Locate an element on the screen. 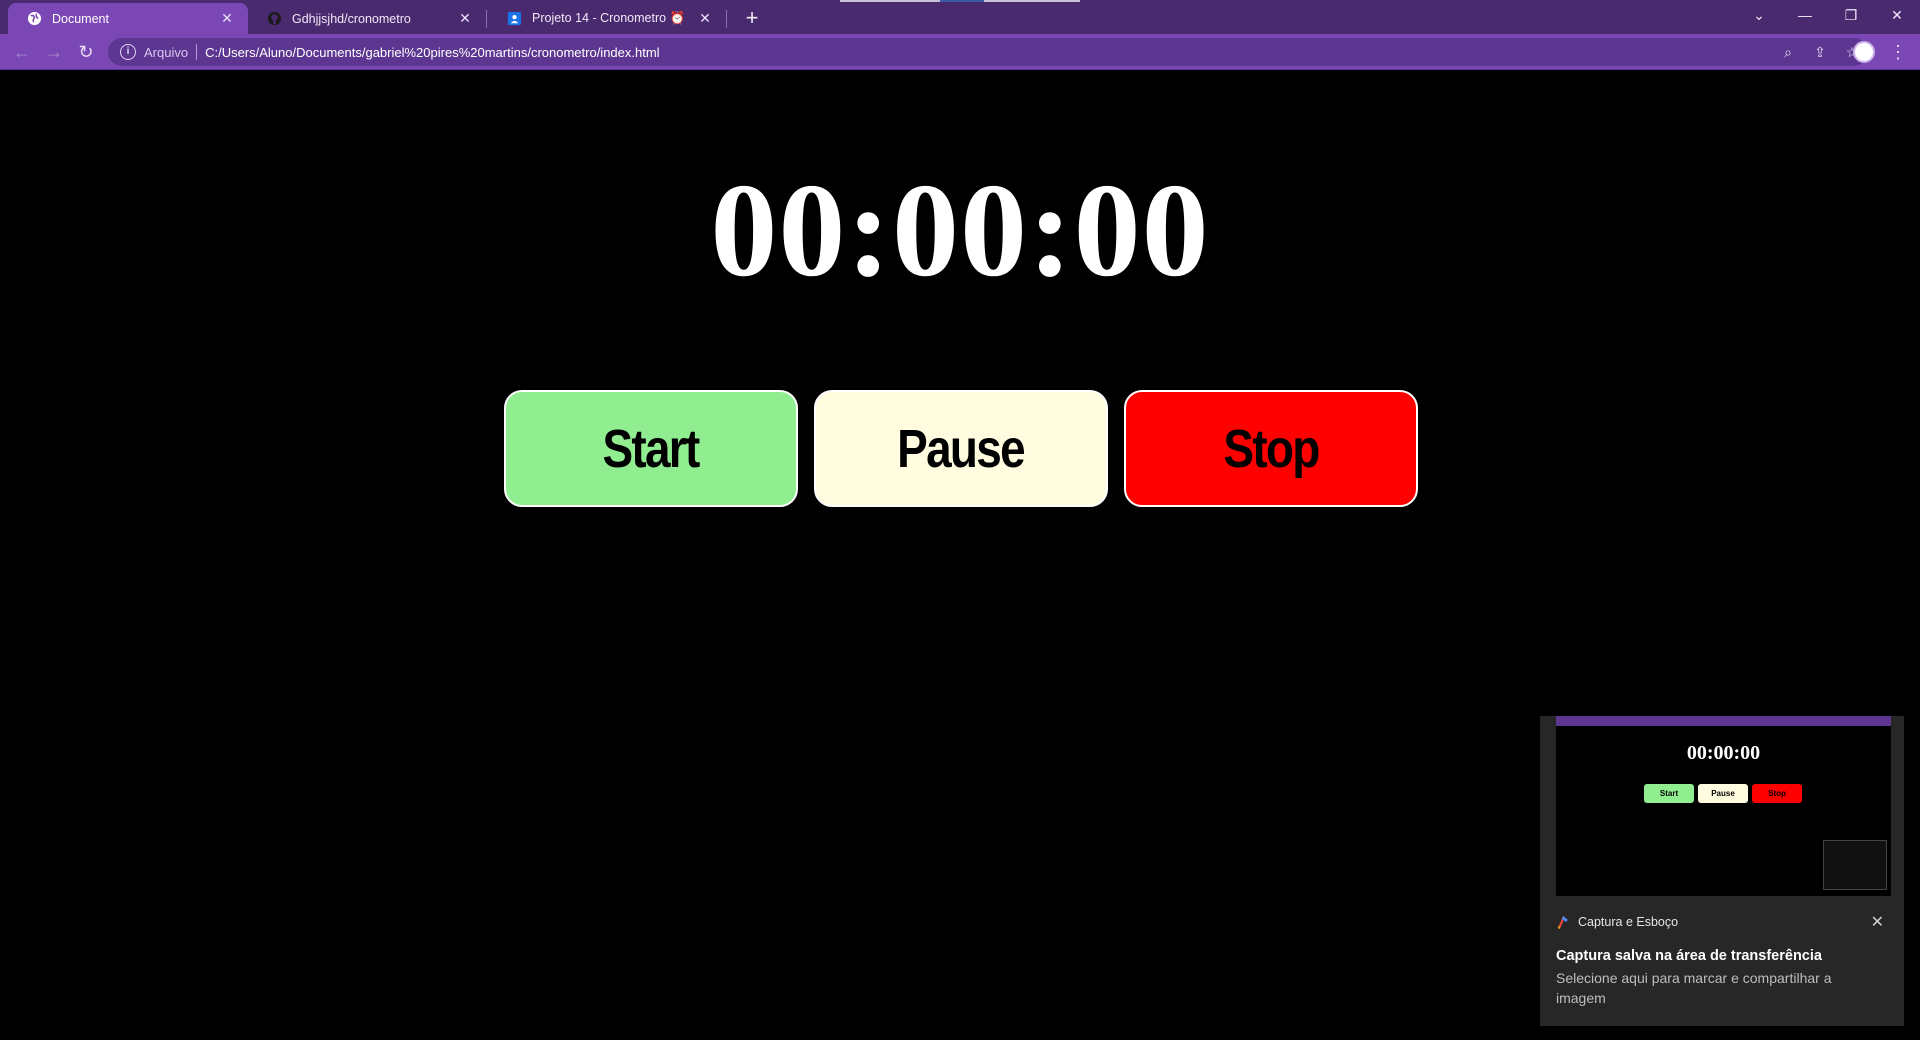 The width and height of the screenshot is (1920, 1040). forward-icon: → is located at coordinates (54, 52).